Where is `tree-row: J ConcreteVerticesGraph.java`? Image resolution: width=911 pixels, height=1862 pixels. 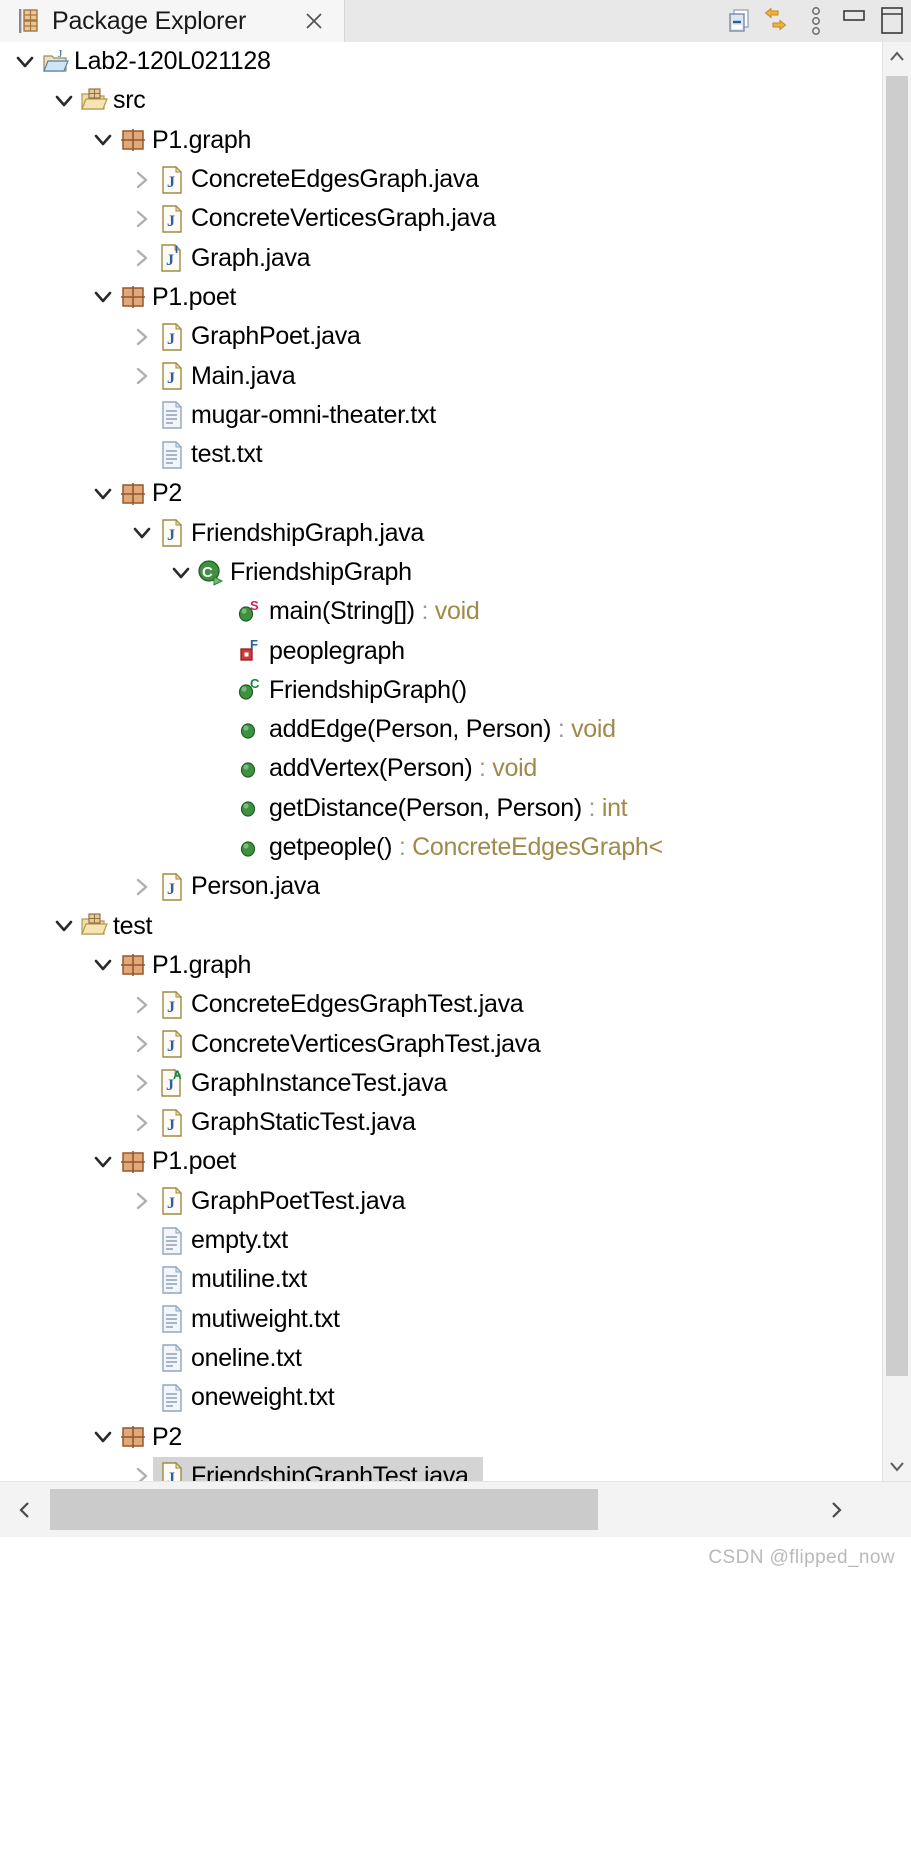
tree-row: J ConcreteVerticesGraph.java is located at coordinates (455, 218).